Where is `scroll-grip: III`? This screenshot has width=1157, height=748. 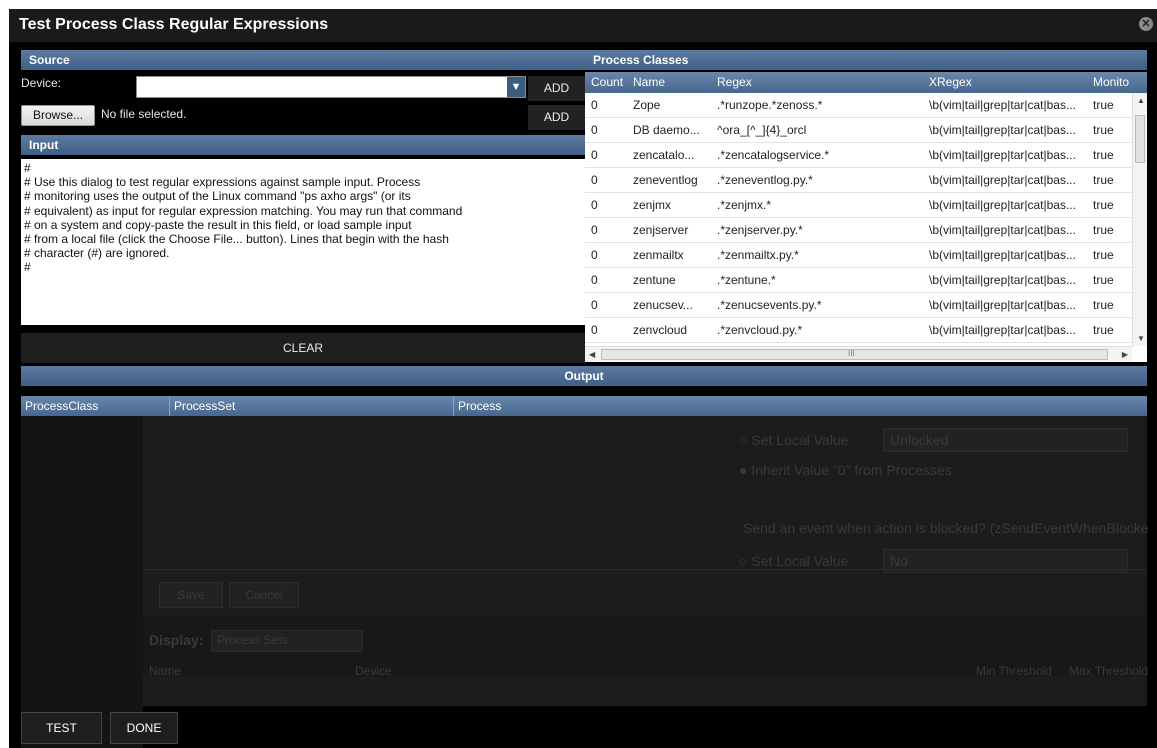 scroll-grip: III is located at coordinates (851, 353).